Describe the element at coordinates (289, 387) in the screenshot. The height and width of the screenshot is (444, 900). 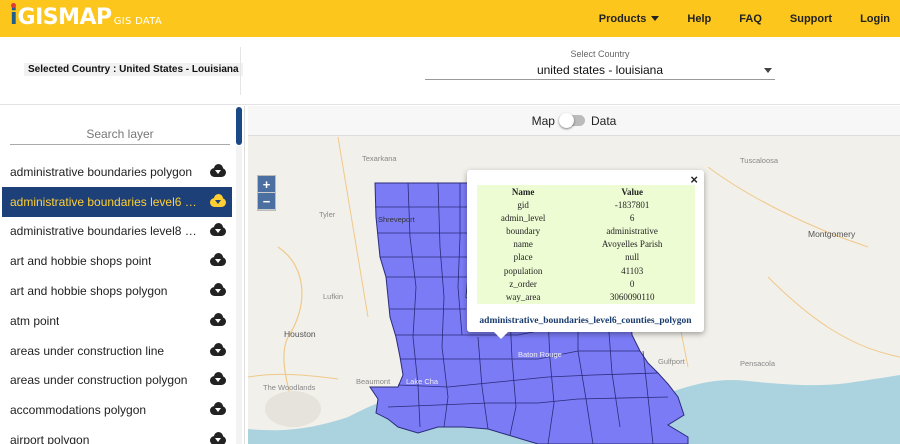
I see `map-label-woodlands: The Woodlands` at that location.